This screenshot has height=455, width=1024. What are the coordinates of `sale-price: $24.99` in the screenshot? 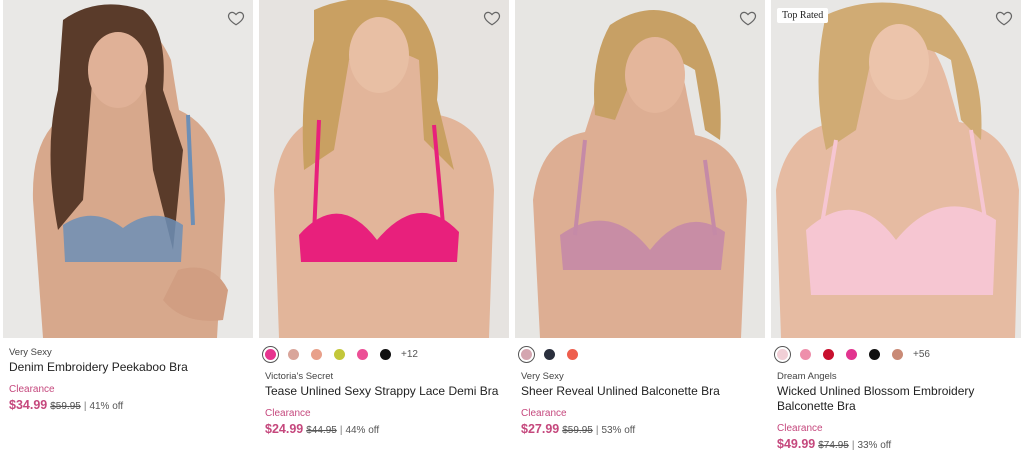 It's located at (284, 429).